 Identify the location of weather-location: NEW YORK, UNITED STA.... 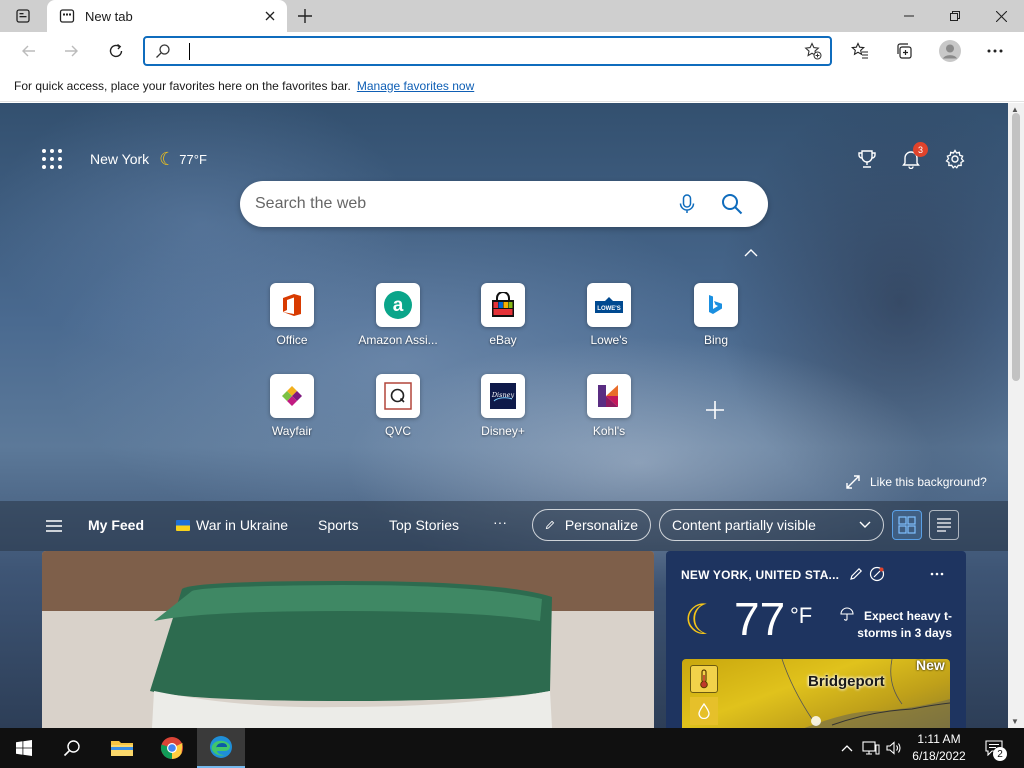
(760, 575).